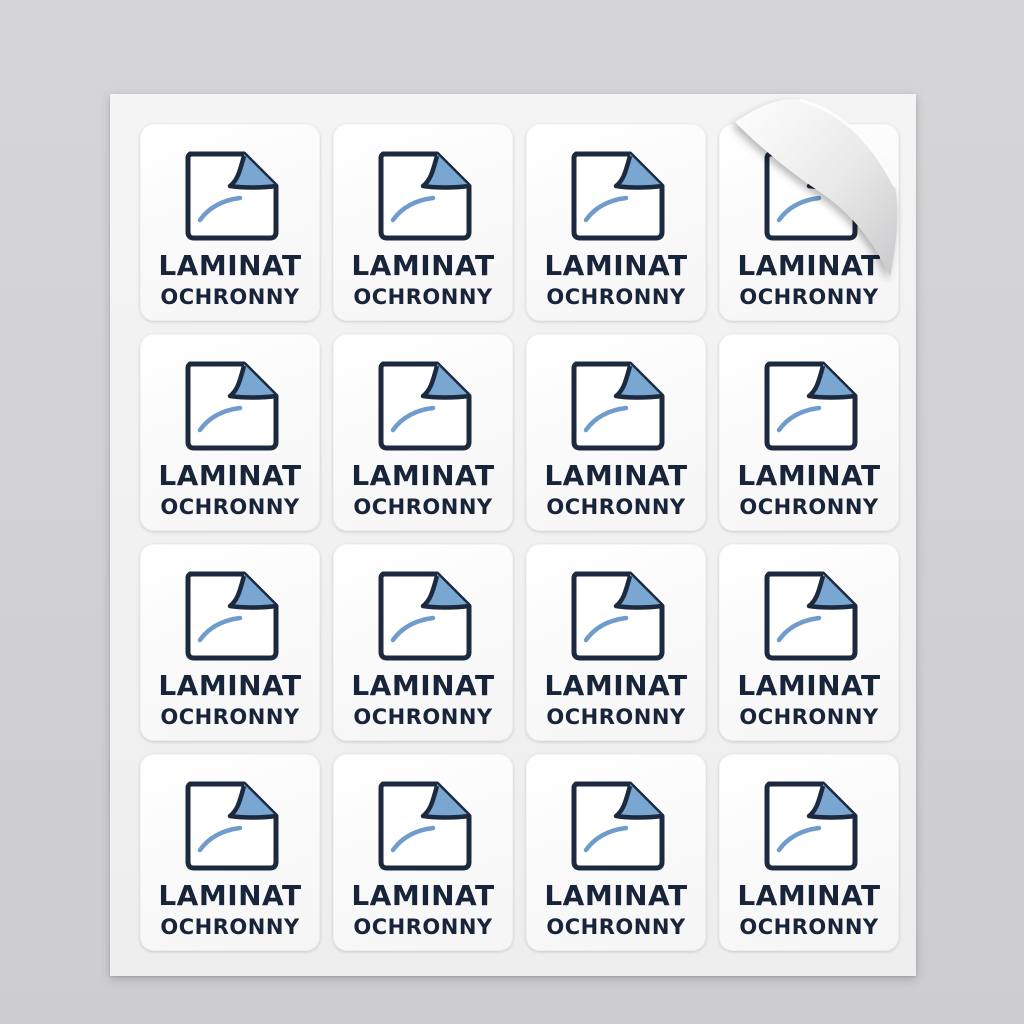  I want to click on sticker-r1-c2: LAMINAT OCHRONNY, so click(423, 222).